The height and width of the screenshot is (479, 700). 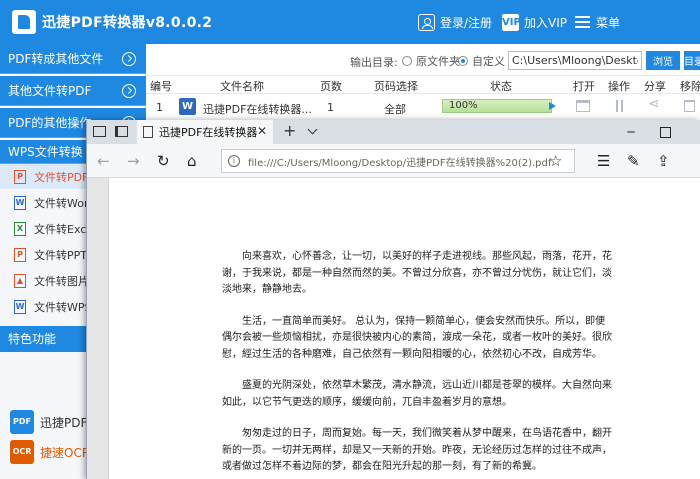 I want to click on folder-icon, so click(x=583, y=106).